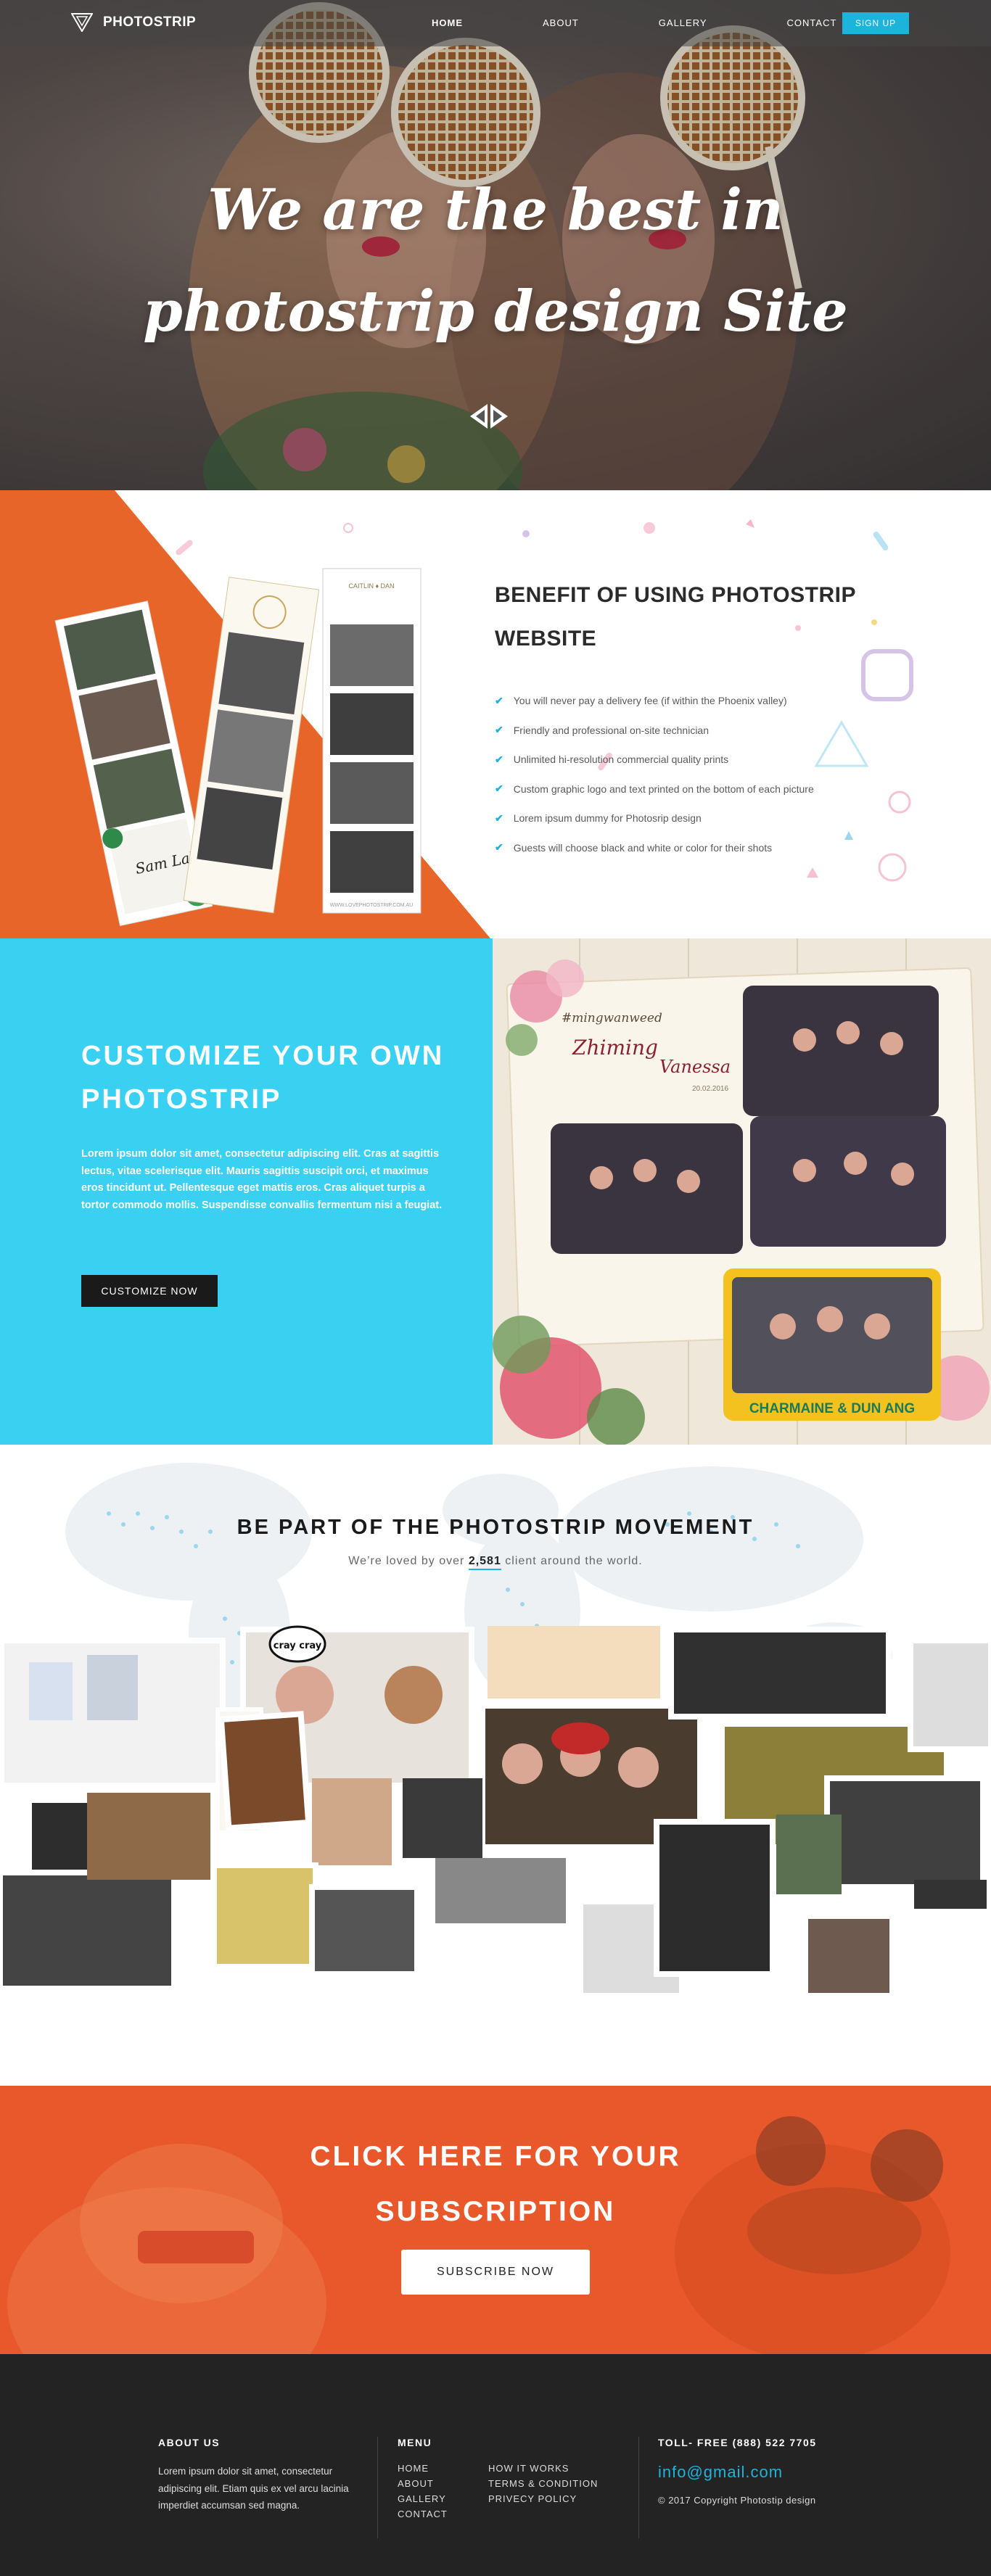 Image resolution: width=991 pixels, height=2576 pixels. Describe the element at coordinates (149, 1291) in the screenshot. I see `customize-now-button: CUSTOMIZE NOW` at that location.